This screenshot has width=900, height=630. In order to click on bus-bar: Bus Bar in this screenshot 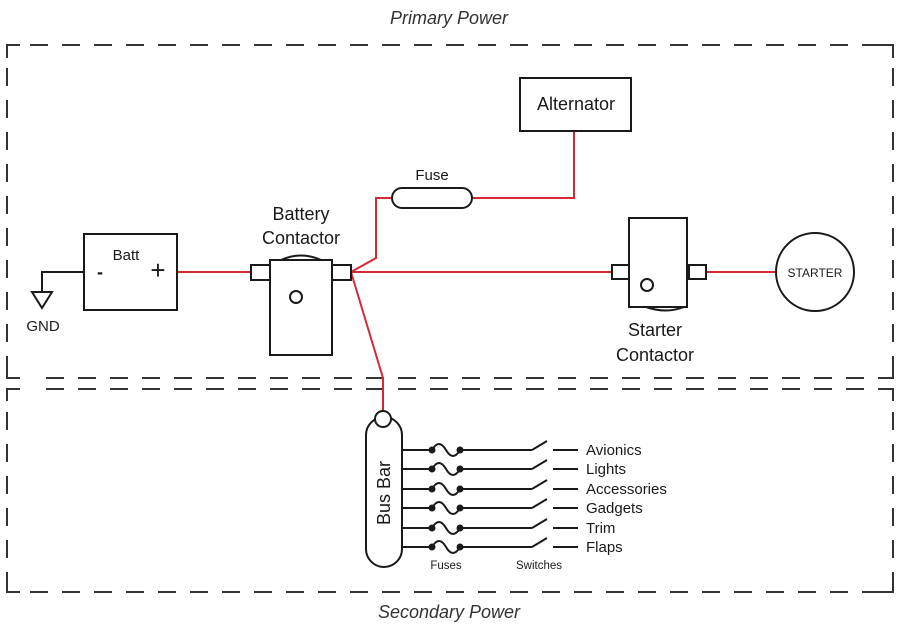, I will do `click(384, 489)`.